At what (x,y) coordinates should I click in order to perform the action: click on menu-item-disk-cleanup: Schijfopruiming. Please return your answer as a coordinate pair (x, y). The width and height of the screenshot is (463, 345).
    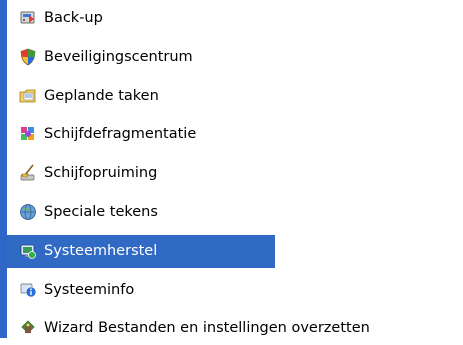
    Looking at the image, I should click on (235, 173).